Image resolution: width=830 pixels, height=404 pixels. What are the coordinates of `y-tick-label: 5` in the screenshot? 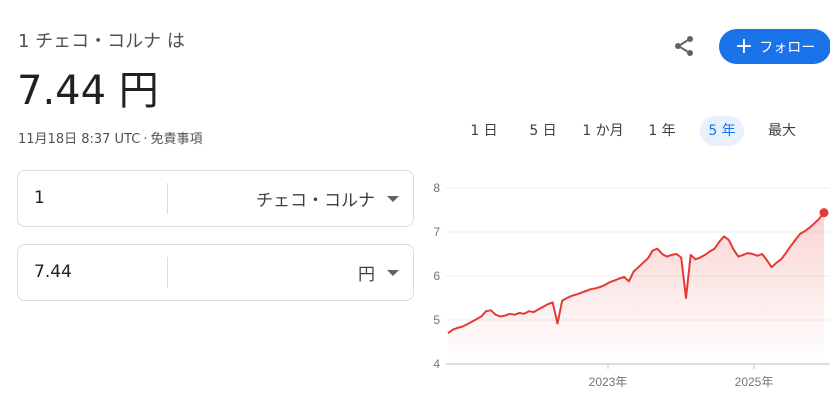 It's located at (436, 320).